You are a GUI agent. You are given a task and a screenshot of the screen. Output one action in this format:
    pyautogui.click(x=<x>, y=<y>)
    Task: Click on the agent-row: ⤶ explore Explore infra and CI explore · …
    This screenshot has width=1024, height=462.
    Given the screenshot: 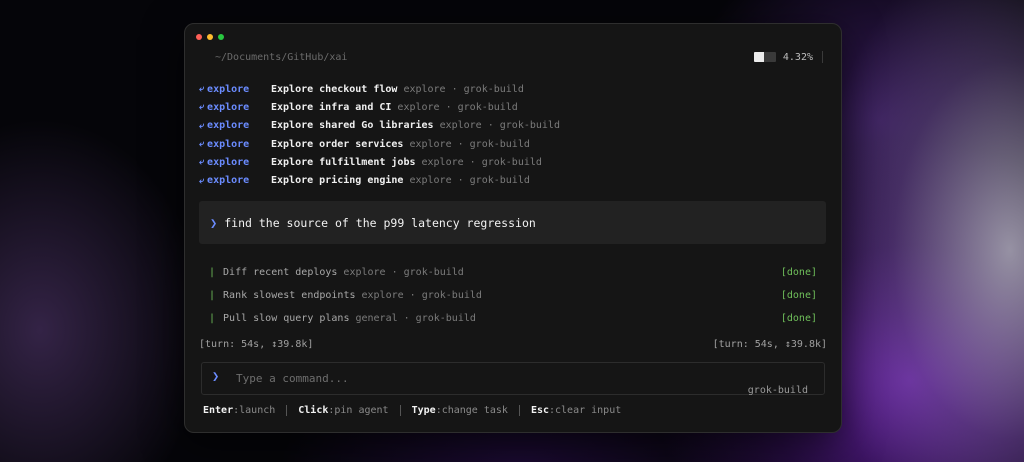 What is the action you would take?
    pyautogui.click(x=379, y=107)
    